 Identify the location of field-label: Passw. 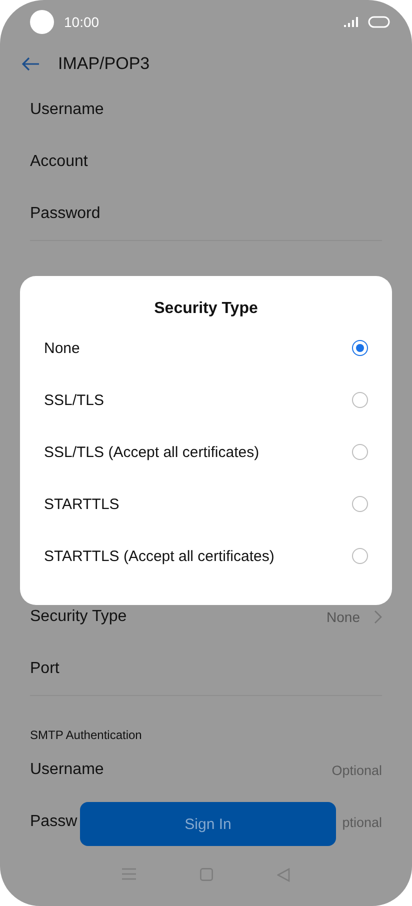
(54, 822).